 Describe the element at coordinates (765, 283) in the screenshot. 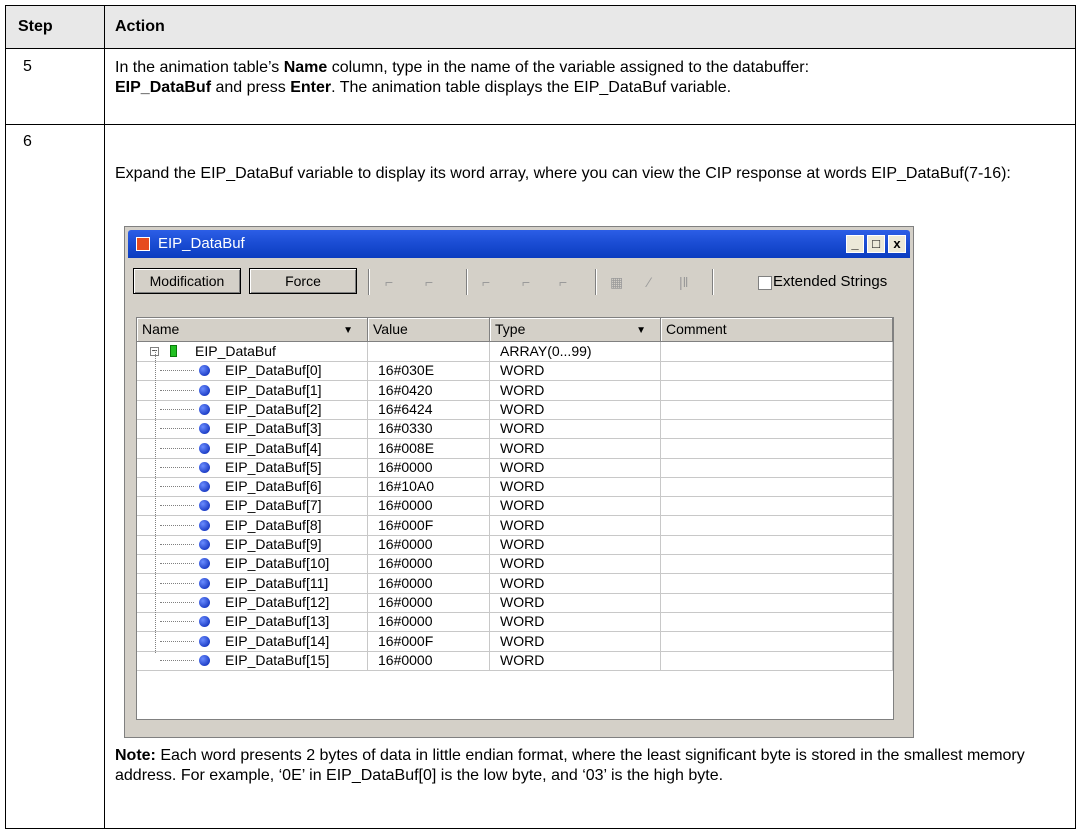

I see `extended-strings-checkbox` at that location.